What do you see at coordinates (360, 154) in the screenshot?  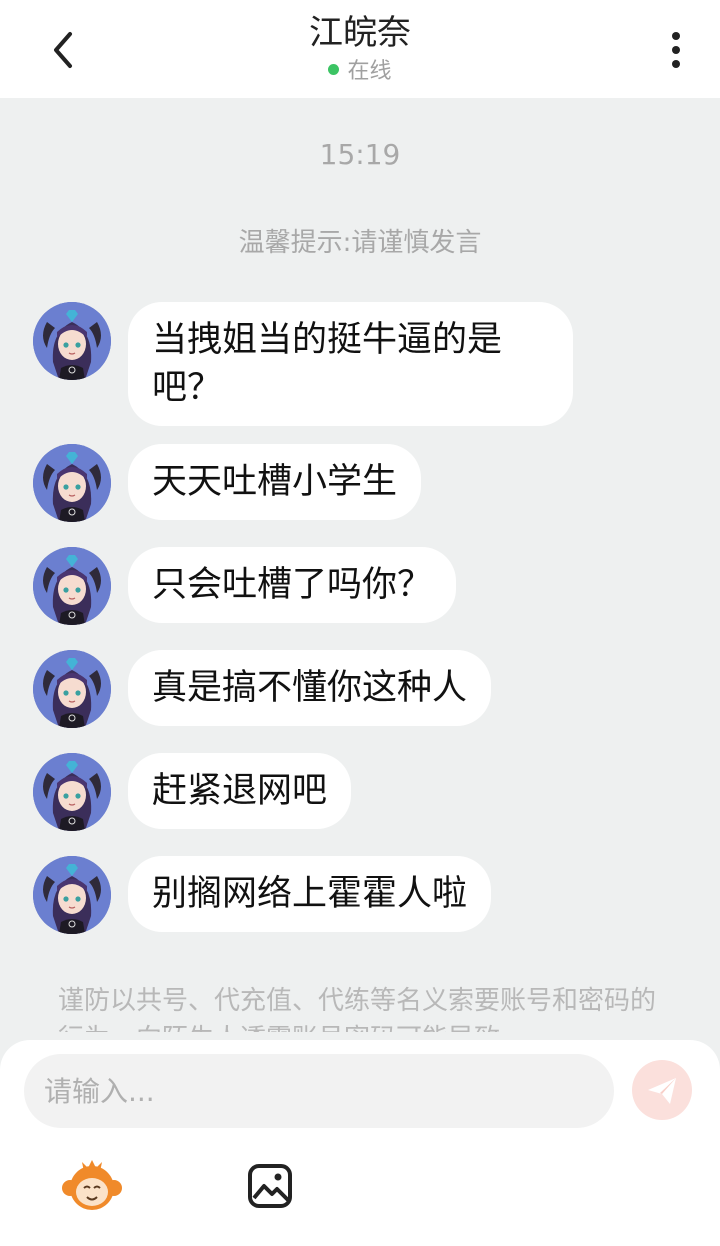 I see `message-timestamp: 15:19` at bounding box center [360, 154].